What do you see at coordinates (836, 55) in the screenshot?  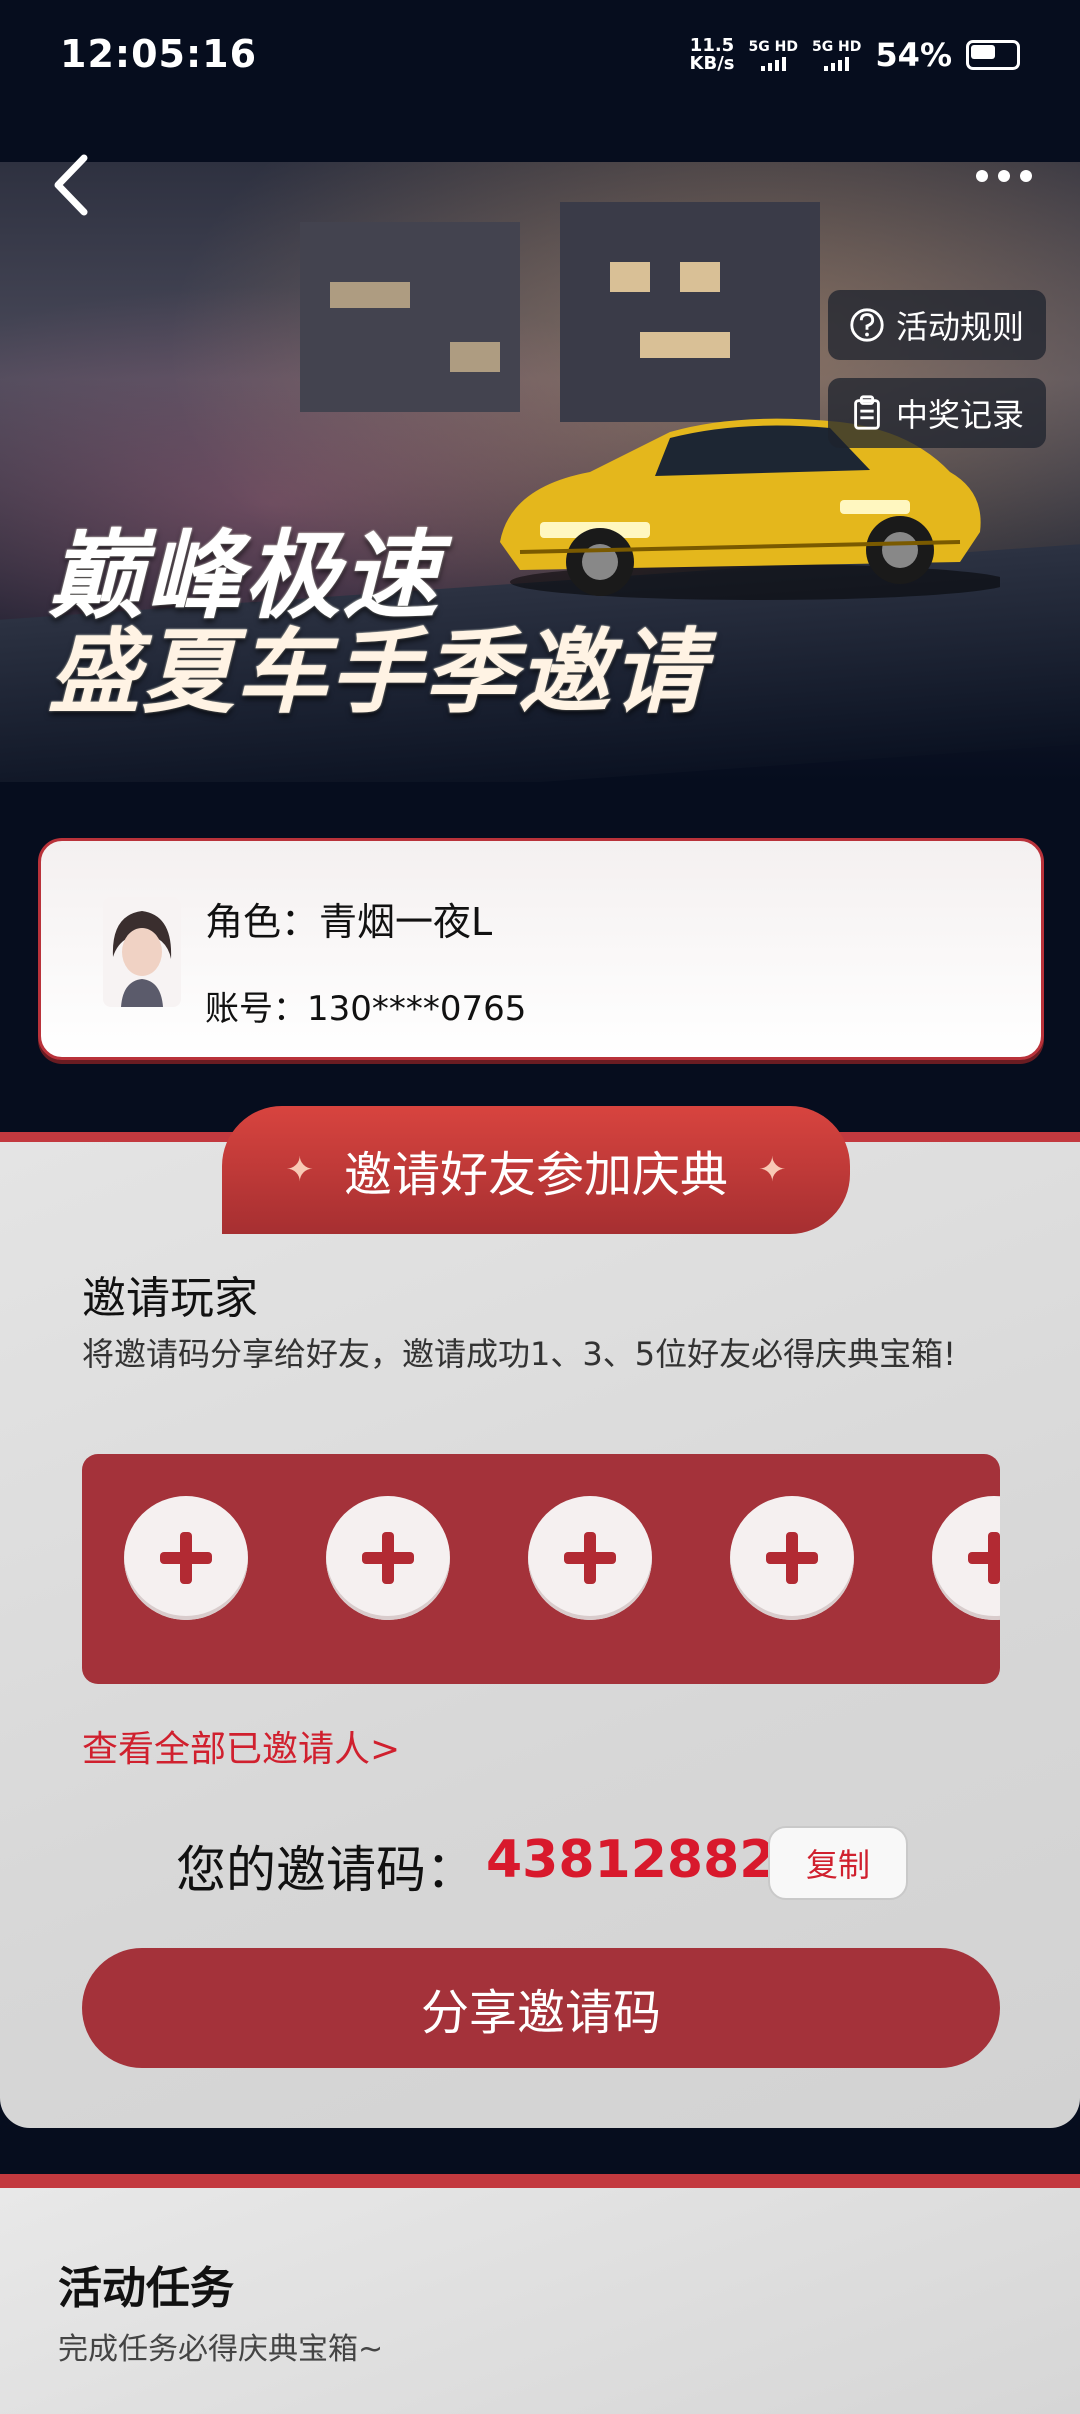 I see `signal-sim2-icon: 5G HD` at bounding box center [836, 55].